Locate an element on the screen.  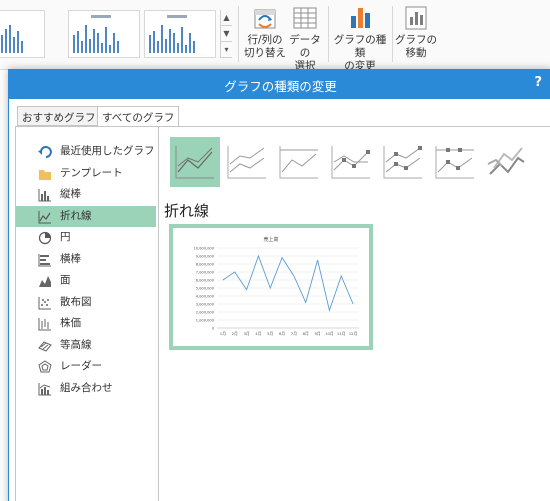
move-chart-label-2: 移動 is located at coordinates (416, 53).